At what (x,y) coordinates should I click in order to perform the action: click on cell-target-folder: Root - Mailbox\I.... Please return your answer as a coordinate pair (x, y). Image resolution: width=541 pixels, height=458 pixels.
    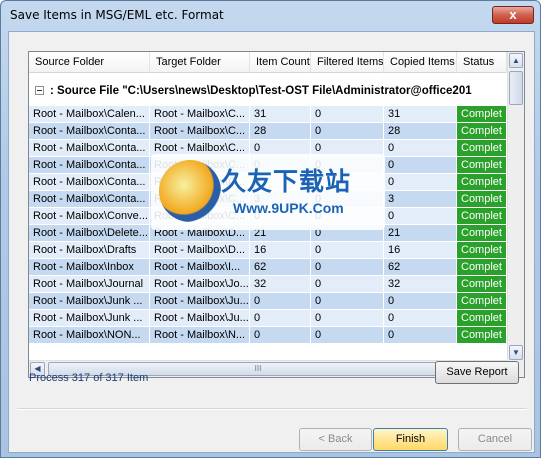
    Looking at the image, I should click on (200, 267).